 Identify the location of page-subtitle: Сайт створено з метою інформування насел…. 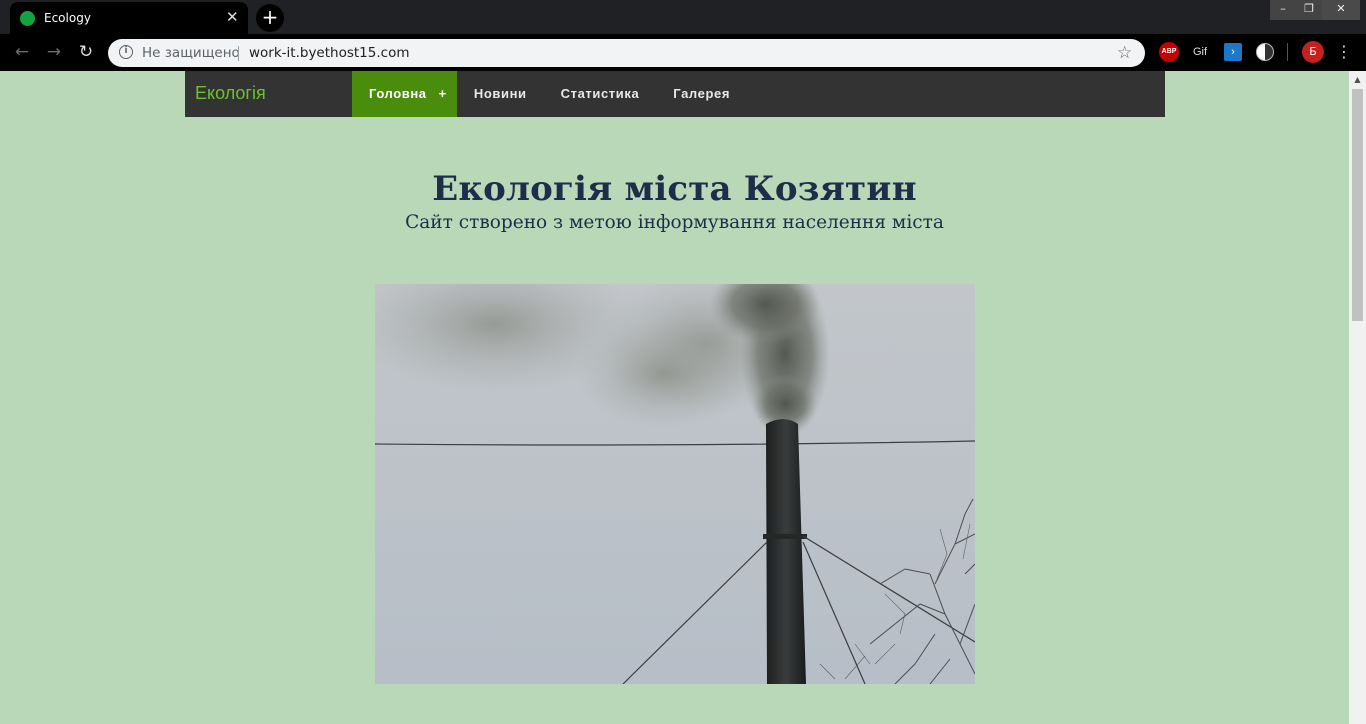
(674, 222).